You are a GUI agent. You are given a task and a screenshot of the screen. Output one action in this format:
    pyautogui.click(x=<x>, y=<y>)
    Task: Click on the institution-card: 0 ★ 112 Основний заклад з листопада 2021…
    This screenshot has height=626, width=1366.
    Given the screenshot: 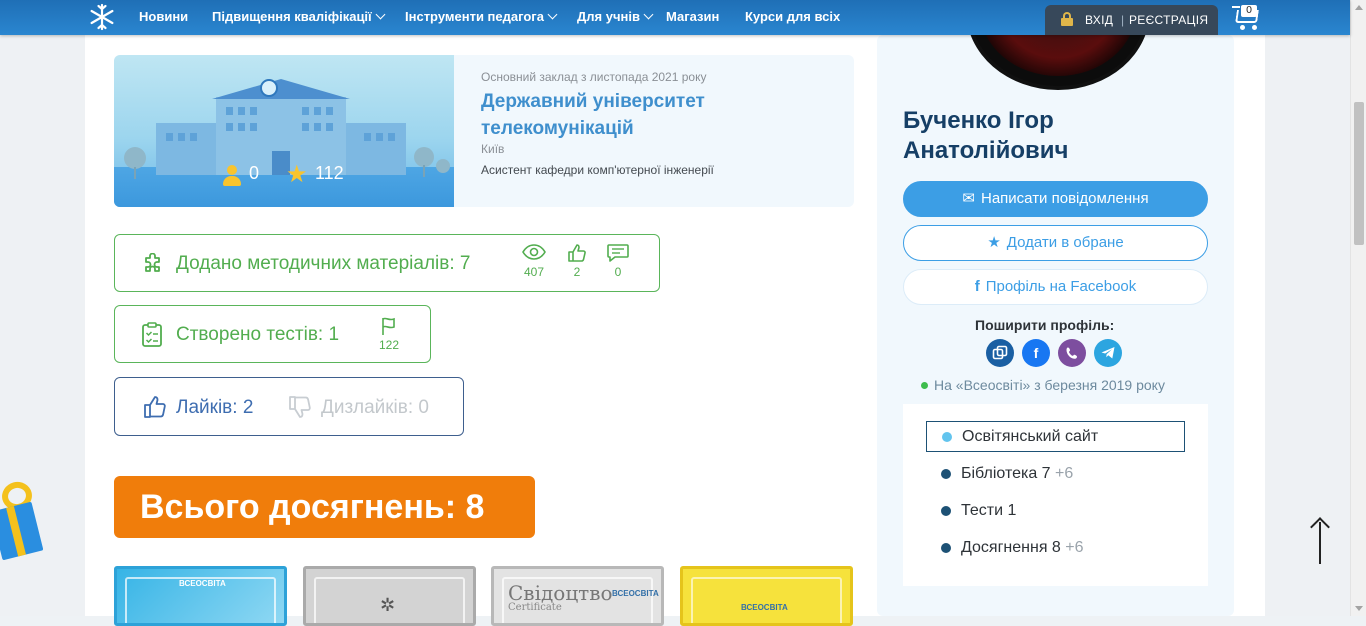 What is the action you would take?
    pyautogui.click(x=484, y=131)
    